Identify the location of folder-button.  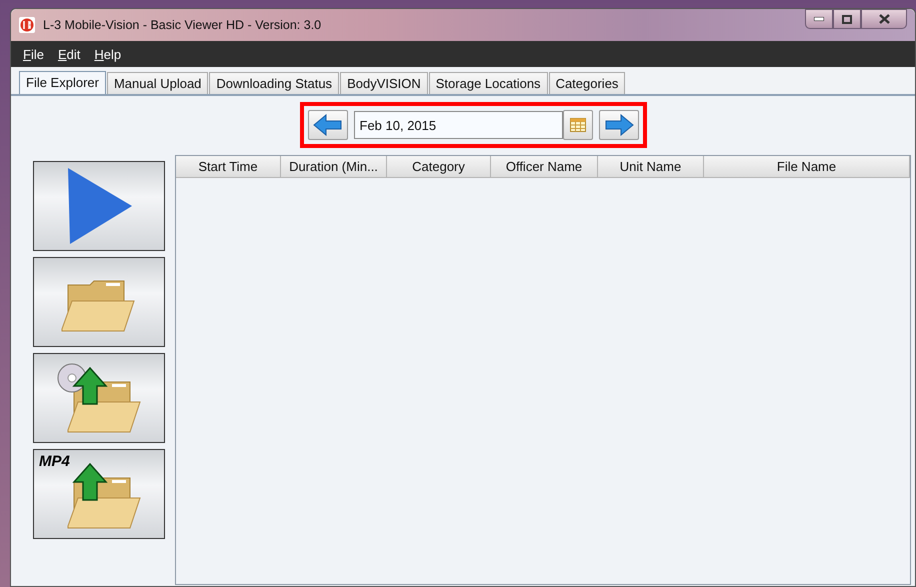
(99, 302).